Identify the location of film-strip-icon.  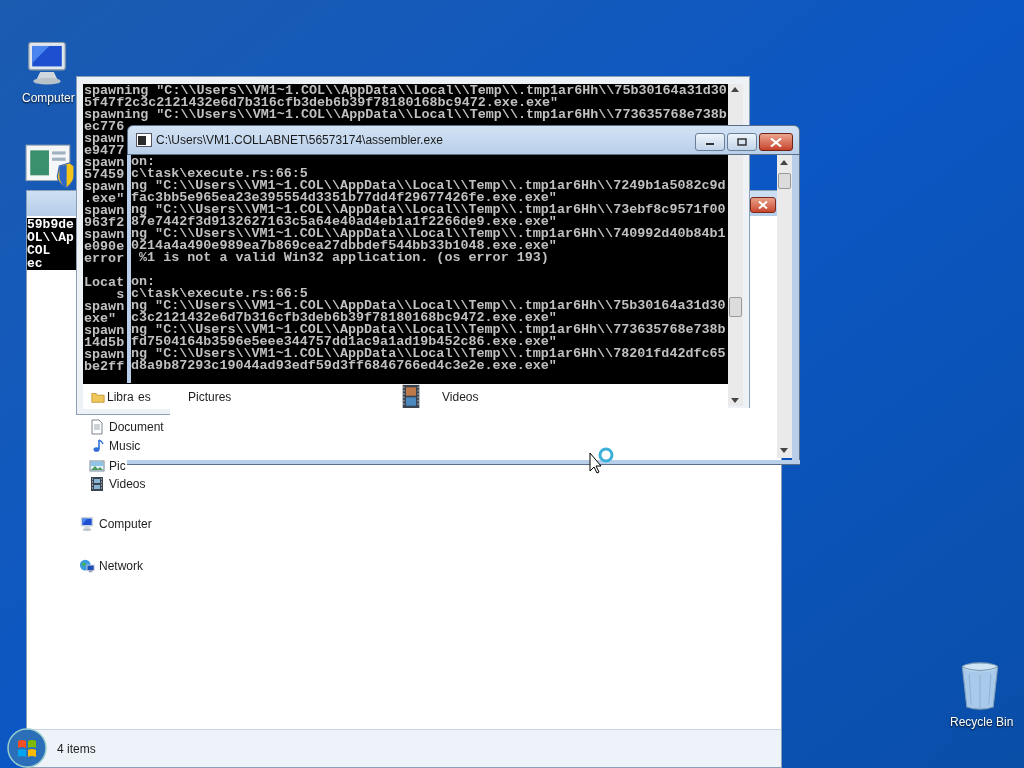
(97, 484).